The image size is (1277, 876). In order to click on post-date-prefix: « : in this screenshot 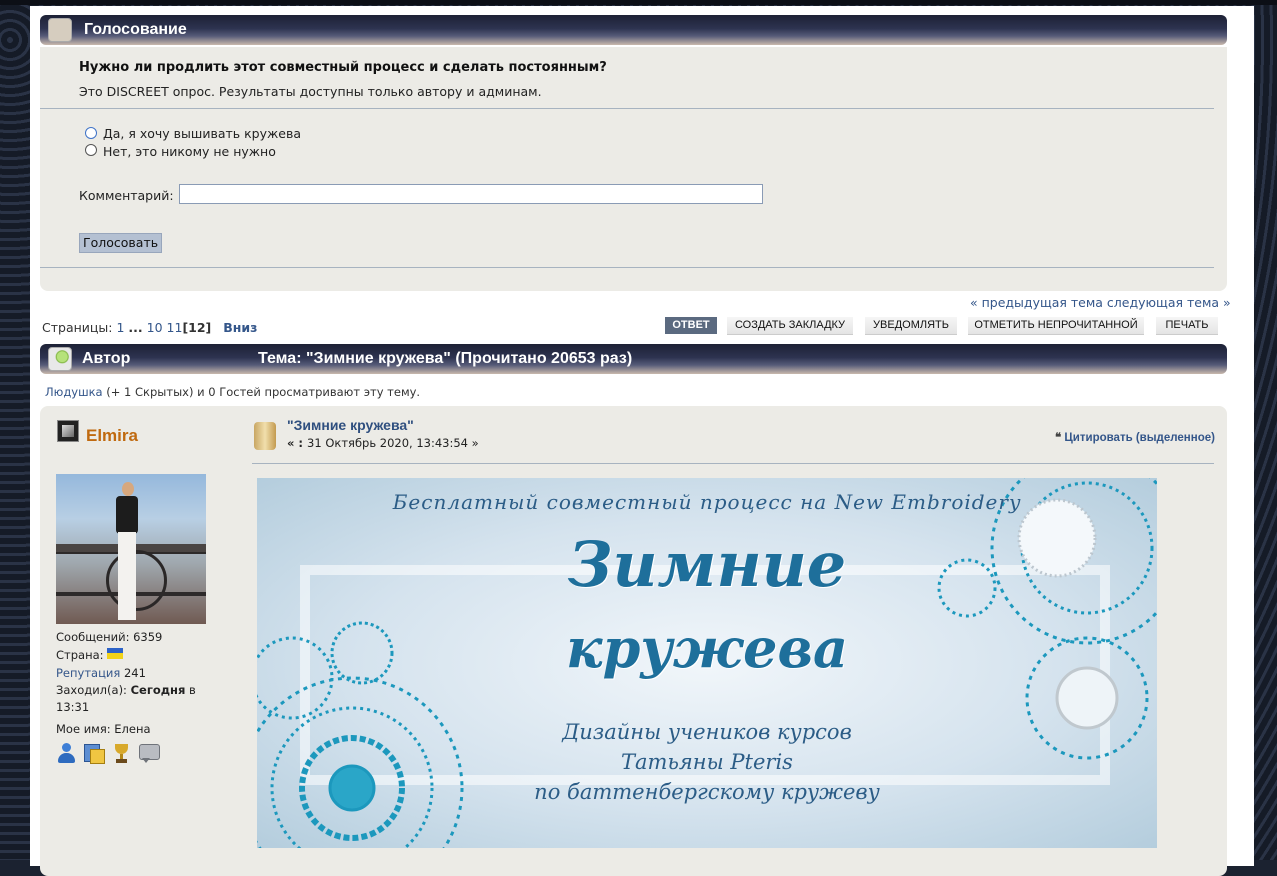, I will do `click(297, 443)`.